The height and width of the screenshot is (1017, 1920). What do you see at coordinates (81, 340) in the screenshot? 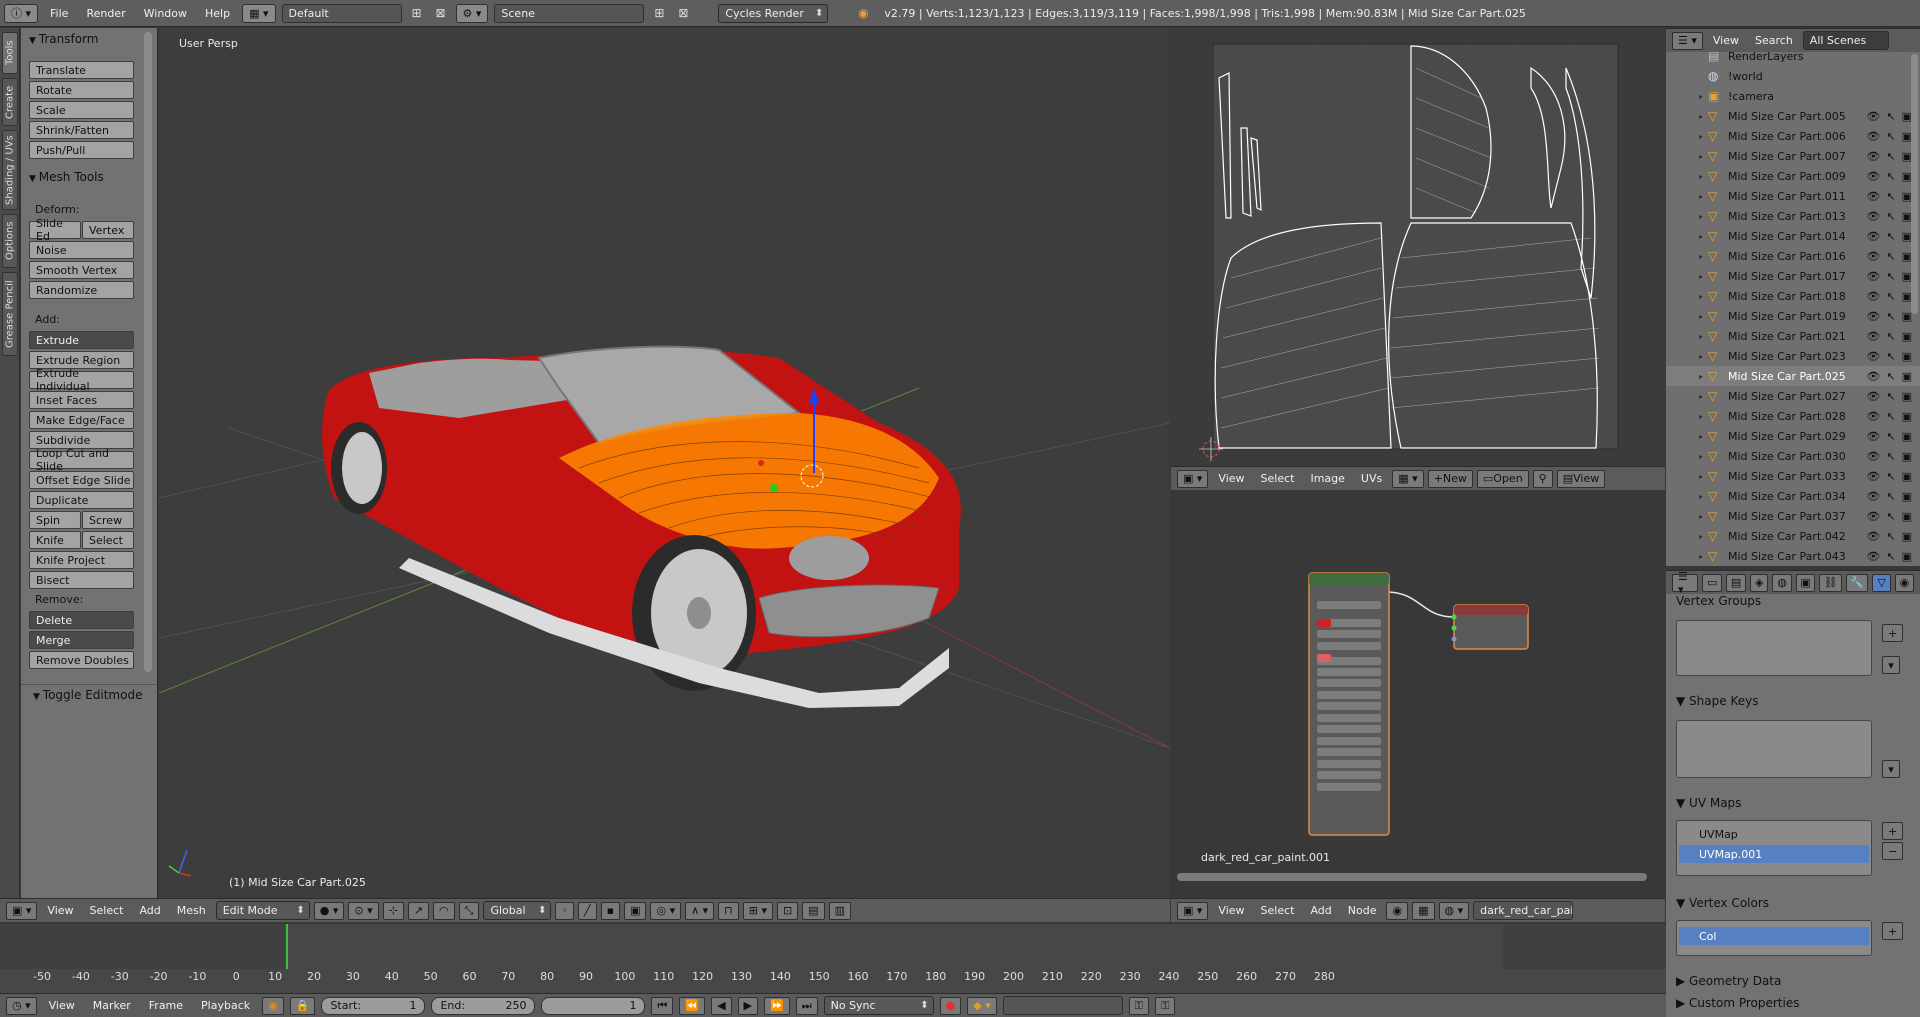
I see `extrude-dropdown: Extrude` at bounding box center [81, 340].